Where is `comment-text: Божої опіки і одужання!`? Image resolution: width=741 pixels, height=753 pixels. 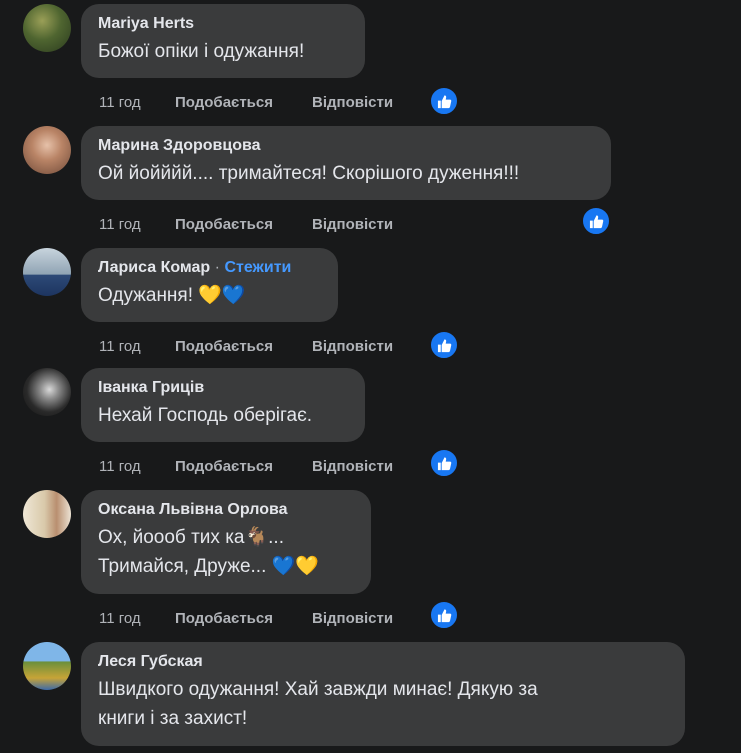 comment-text: Божої опіки і одужання! is located at coordinates (201, 51).